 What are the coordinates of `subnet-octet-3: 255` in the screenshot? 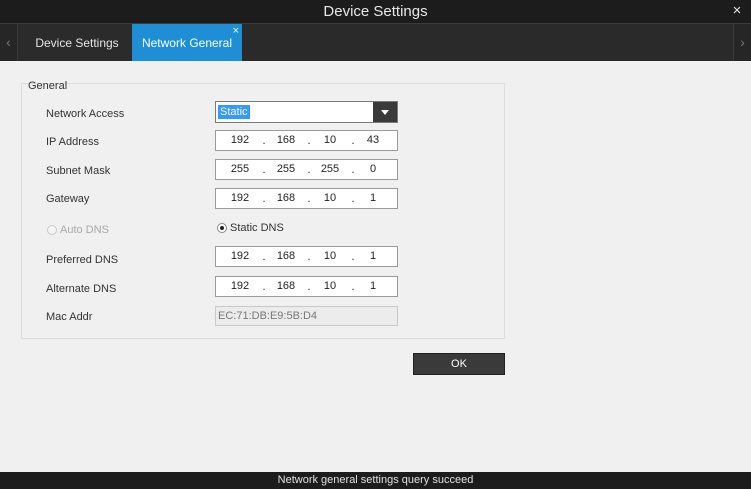 It's located at (330, 169).